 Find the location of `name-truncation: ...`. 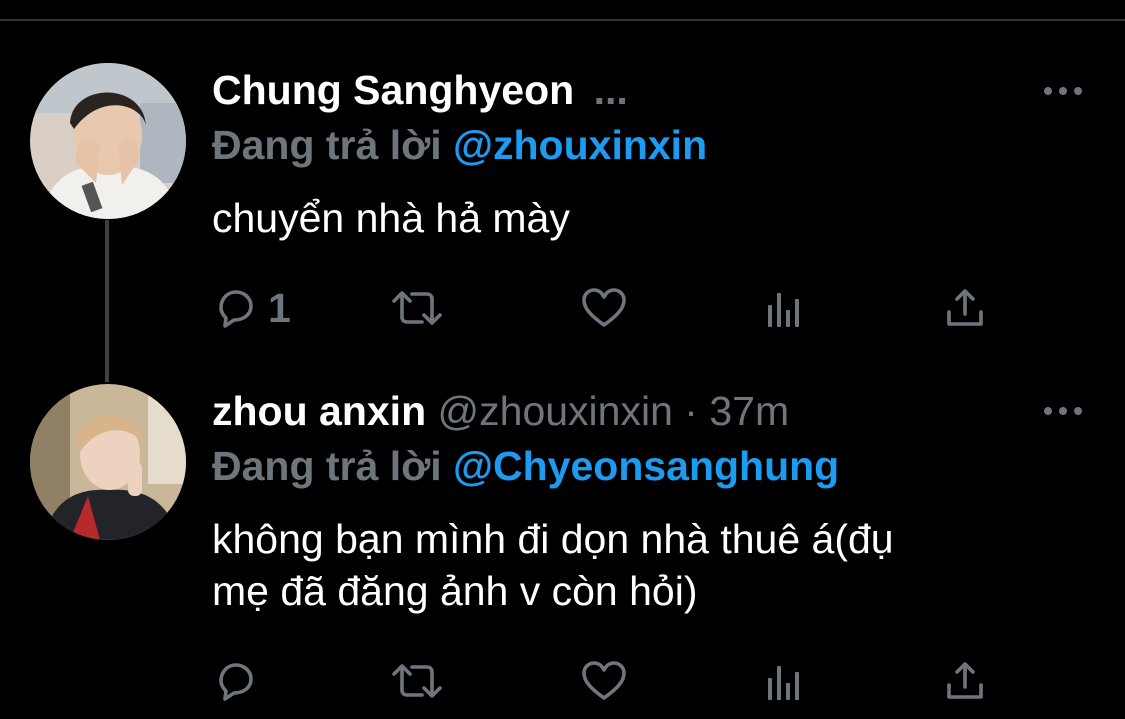

name-truncation: ... is located at coordinates (610, 90).